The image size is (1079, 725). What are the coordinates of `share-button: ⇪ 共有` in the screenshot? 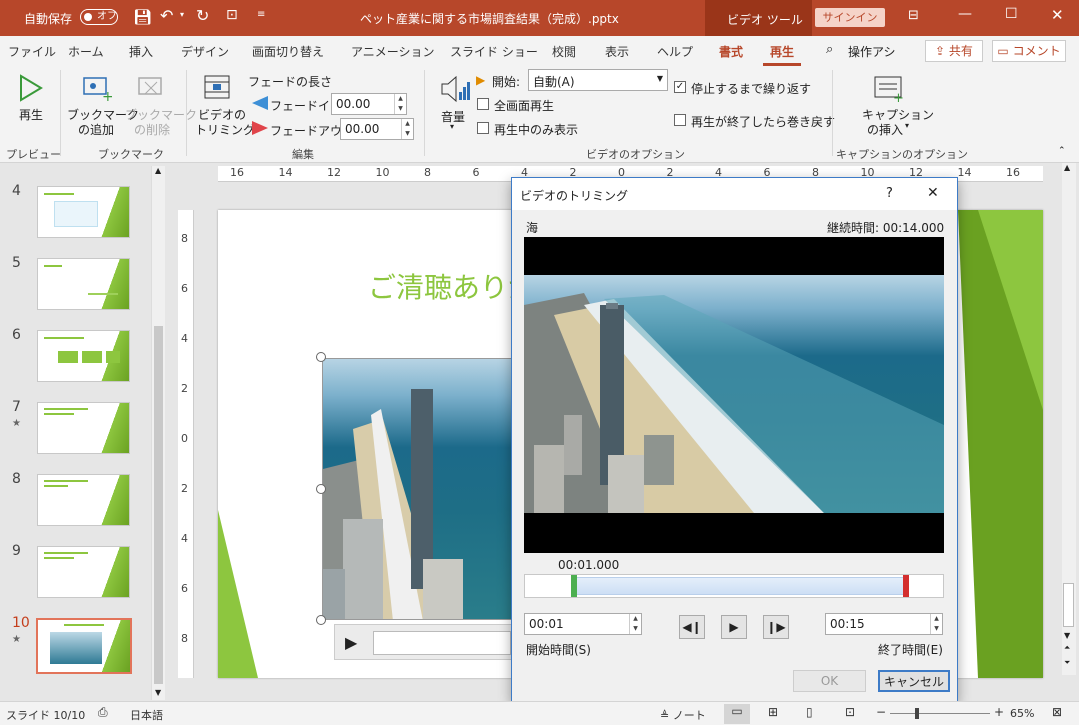 It's located at (954, 51).